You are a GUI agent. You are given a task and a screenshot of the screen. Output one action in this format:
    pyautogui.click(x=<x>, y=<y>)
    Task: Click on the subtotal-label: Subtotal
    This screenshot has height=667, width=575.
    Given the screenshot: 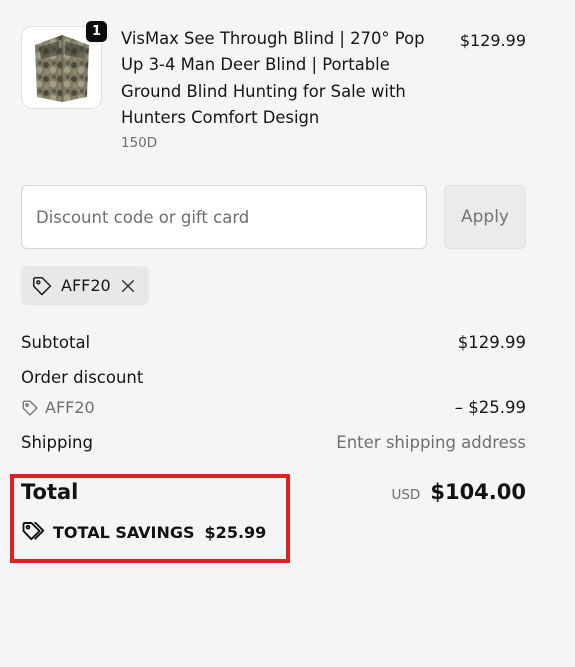 What is the action you would take?
    pyautogui.click(x=56, y=342)
    